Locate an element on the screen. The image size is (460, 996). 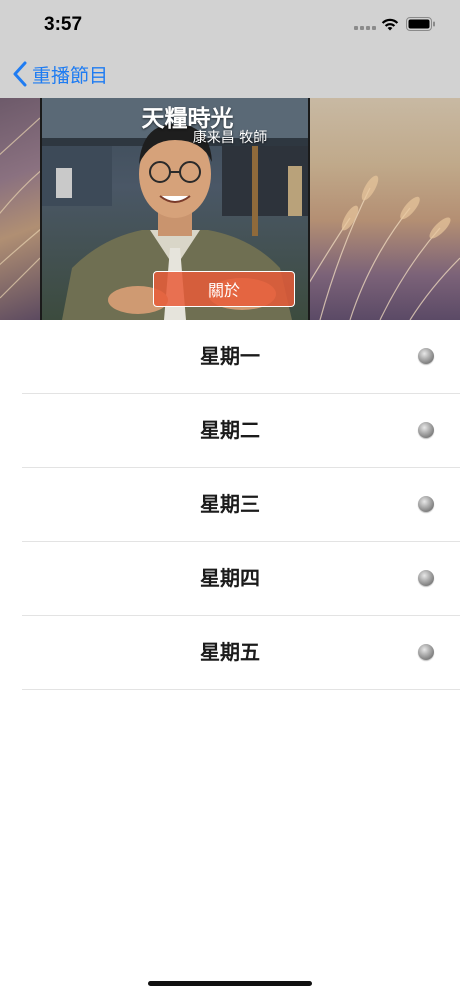
day-label: 星期二 is located at coordinates (230, 430).